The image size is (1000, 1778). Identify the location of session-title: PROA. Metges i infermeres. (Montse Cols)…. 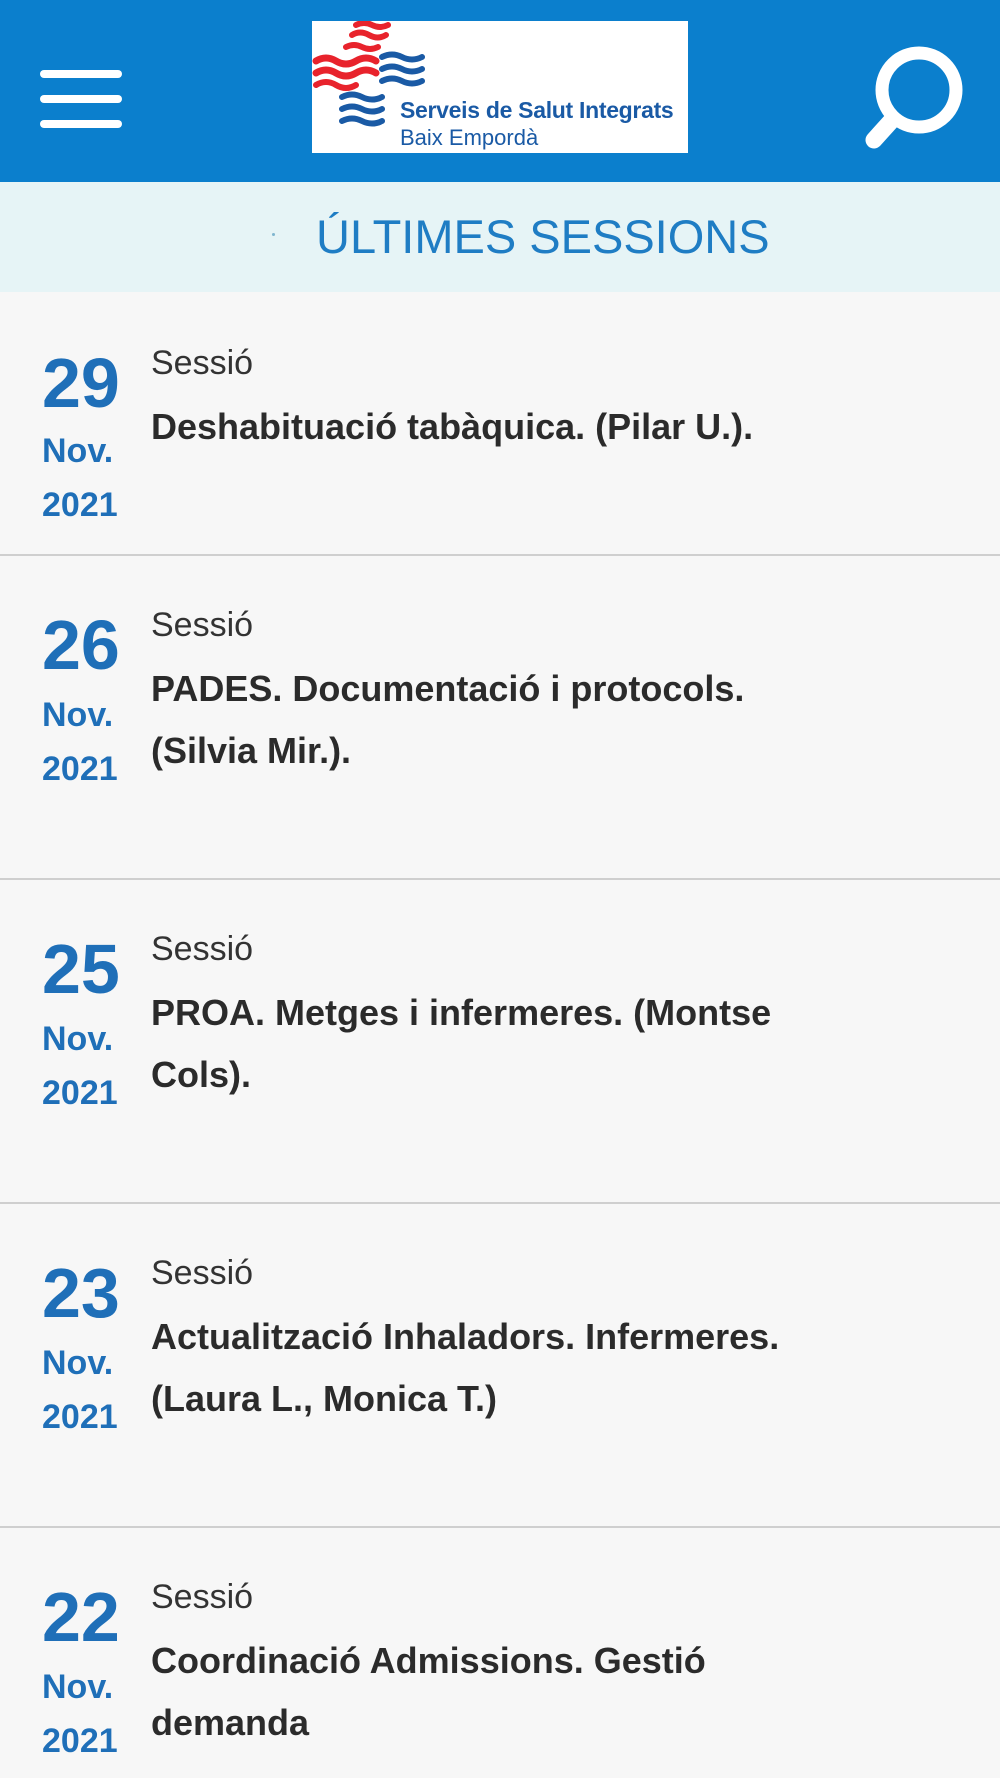
(461, 1043).